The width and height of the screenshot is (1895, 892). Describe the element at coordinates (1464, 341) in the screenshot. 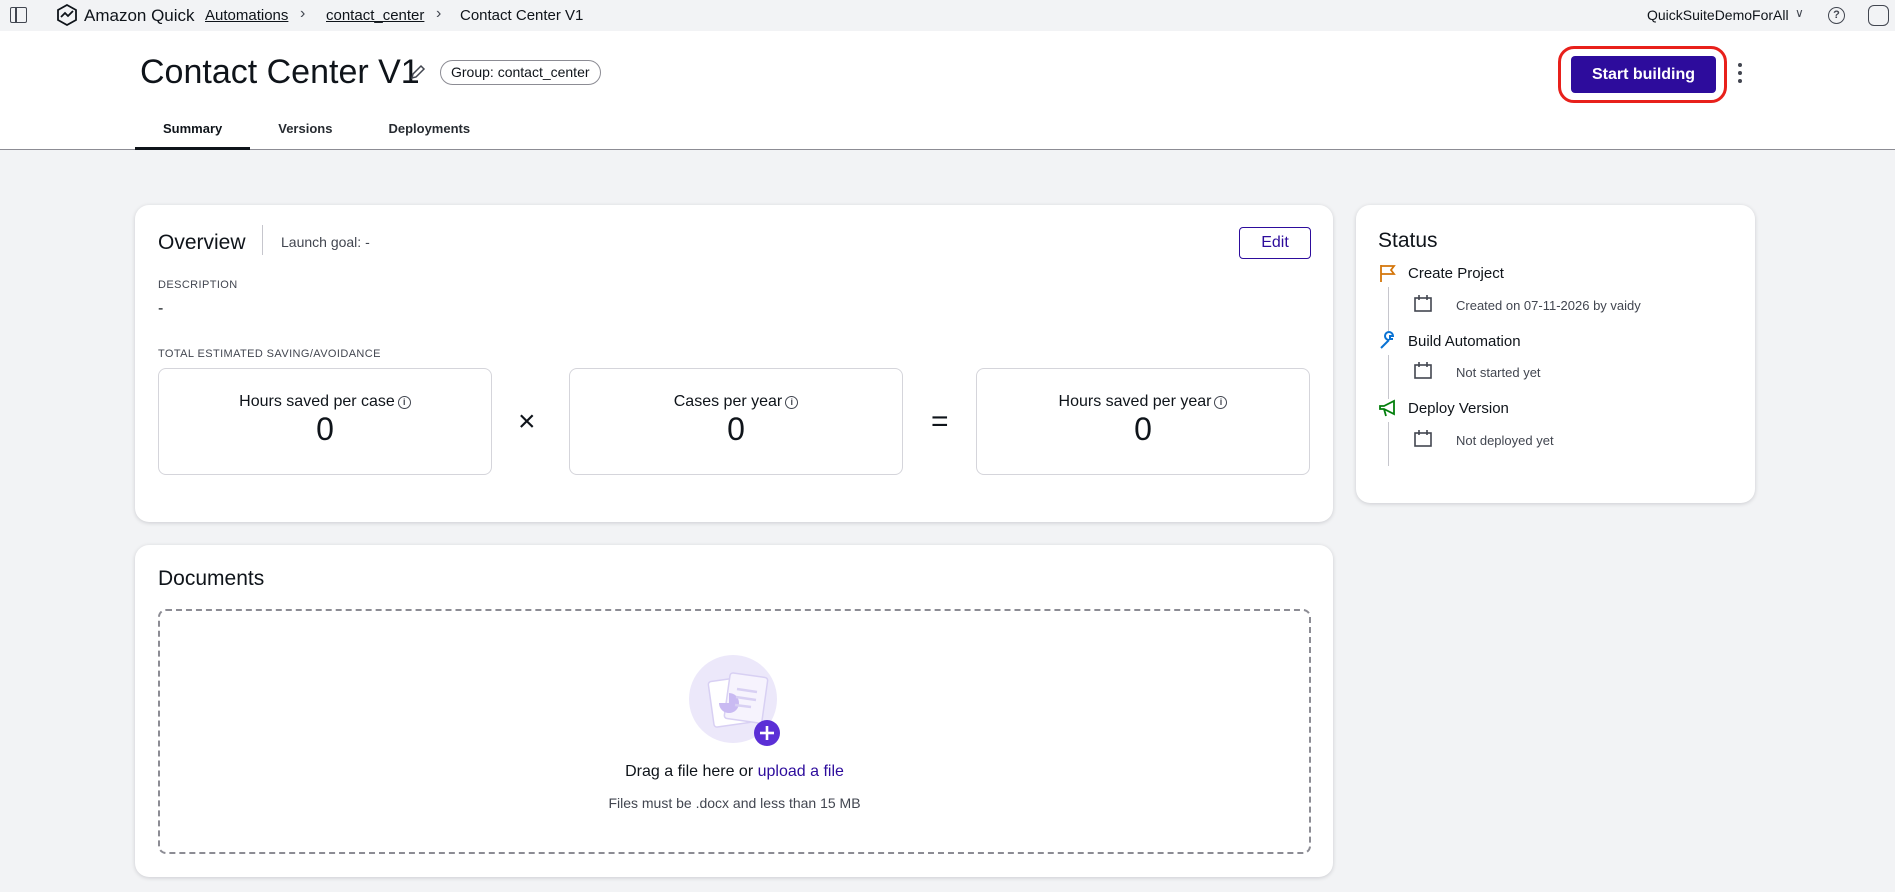

I see `status-step-title: Build Automation` at that location.